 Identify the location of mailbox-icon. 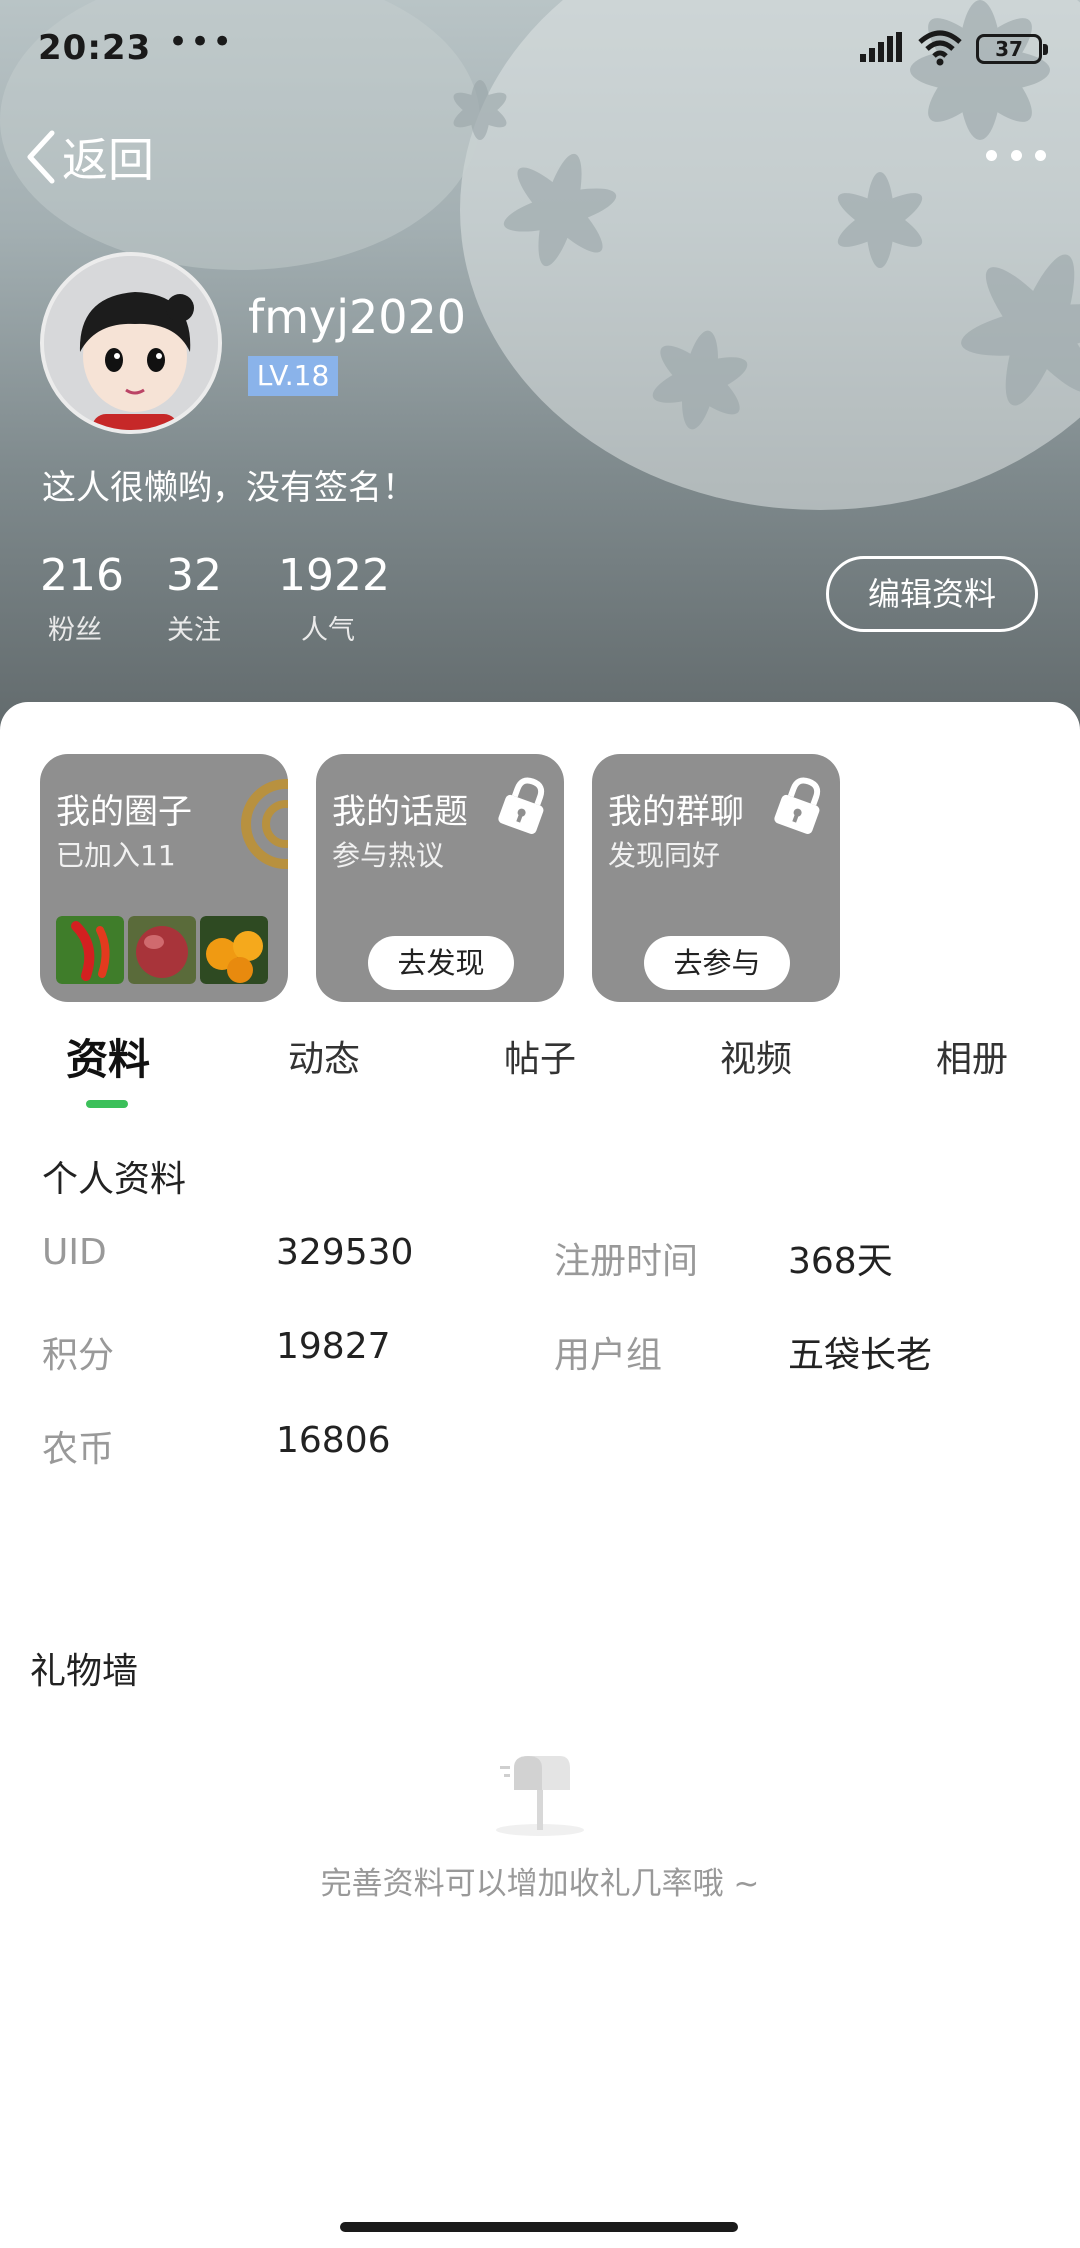
(540, 1796).